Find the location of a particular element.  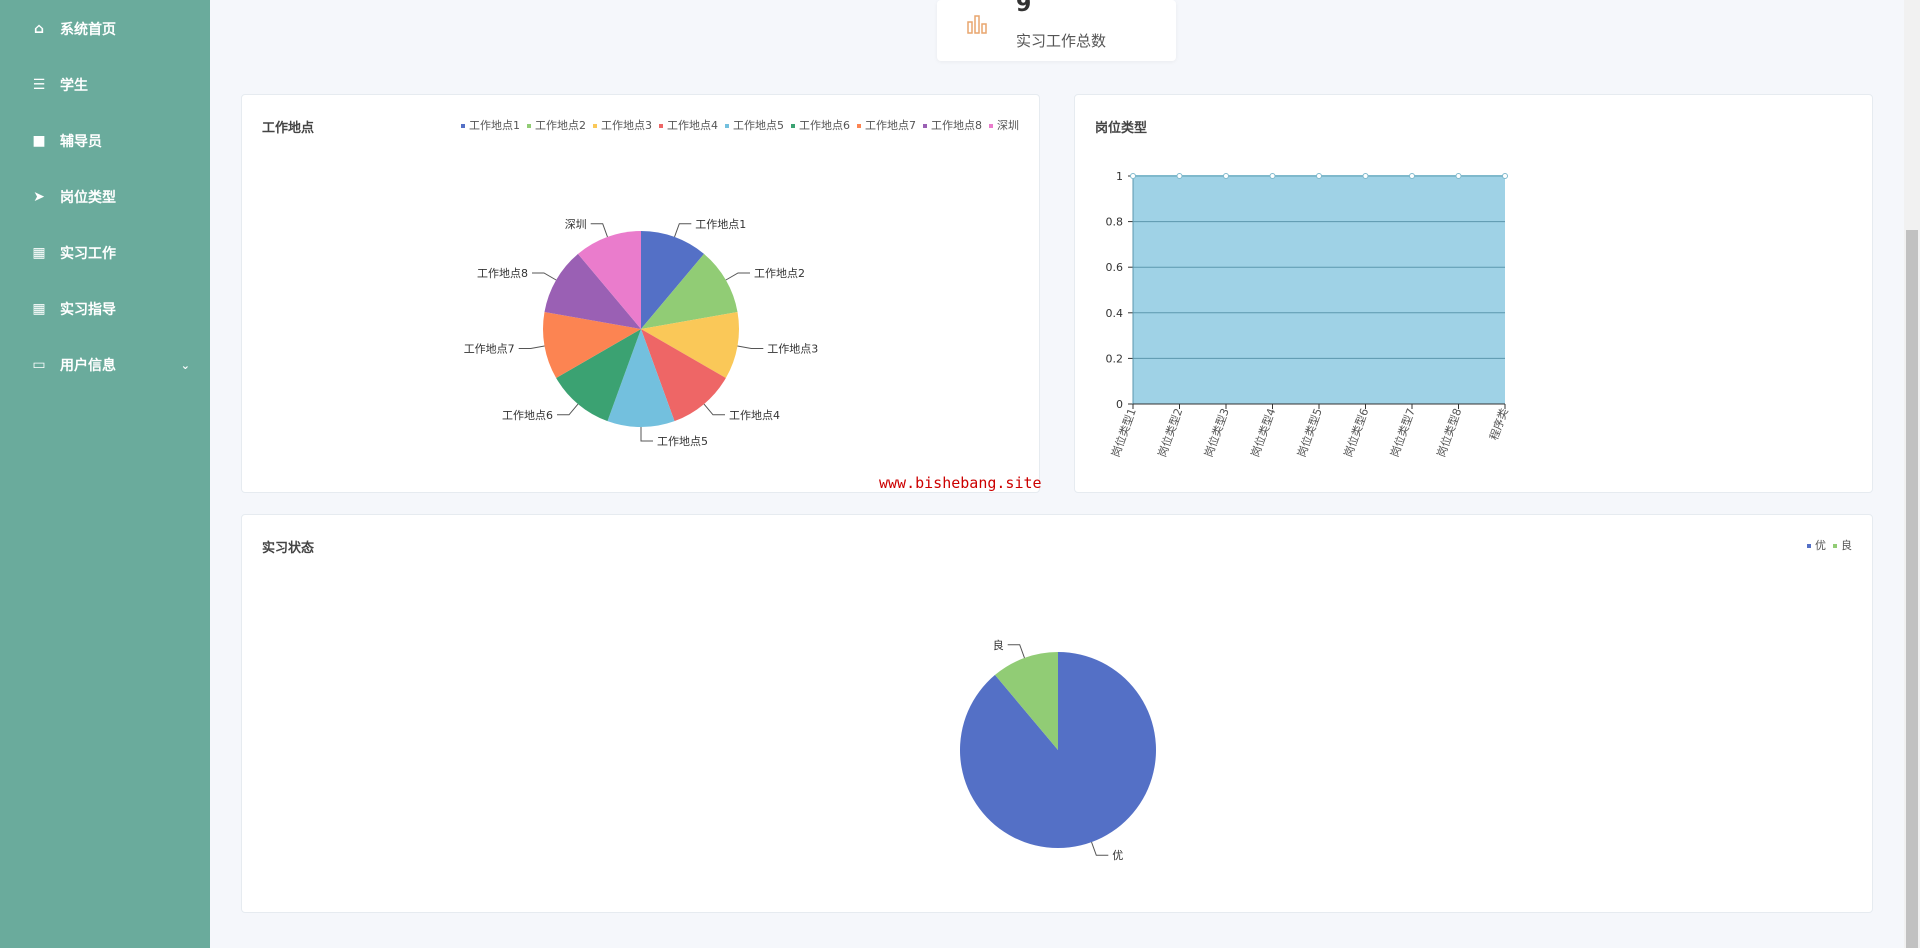

x-tick-label: 岗位类型2 is located at coordinates (1170, 432).